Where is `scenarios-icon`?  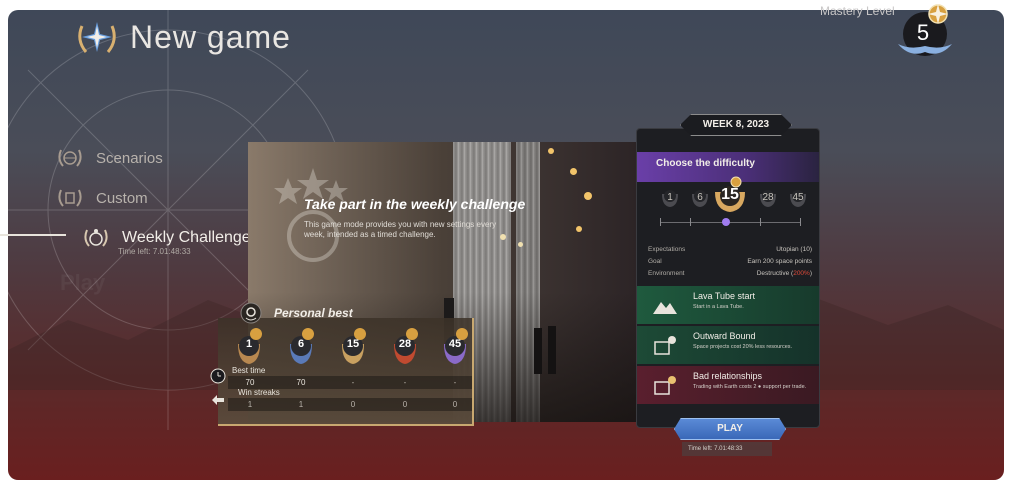
scenarios-icon is located at coordinates (70, 158).